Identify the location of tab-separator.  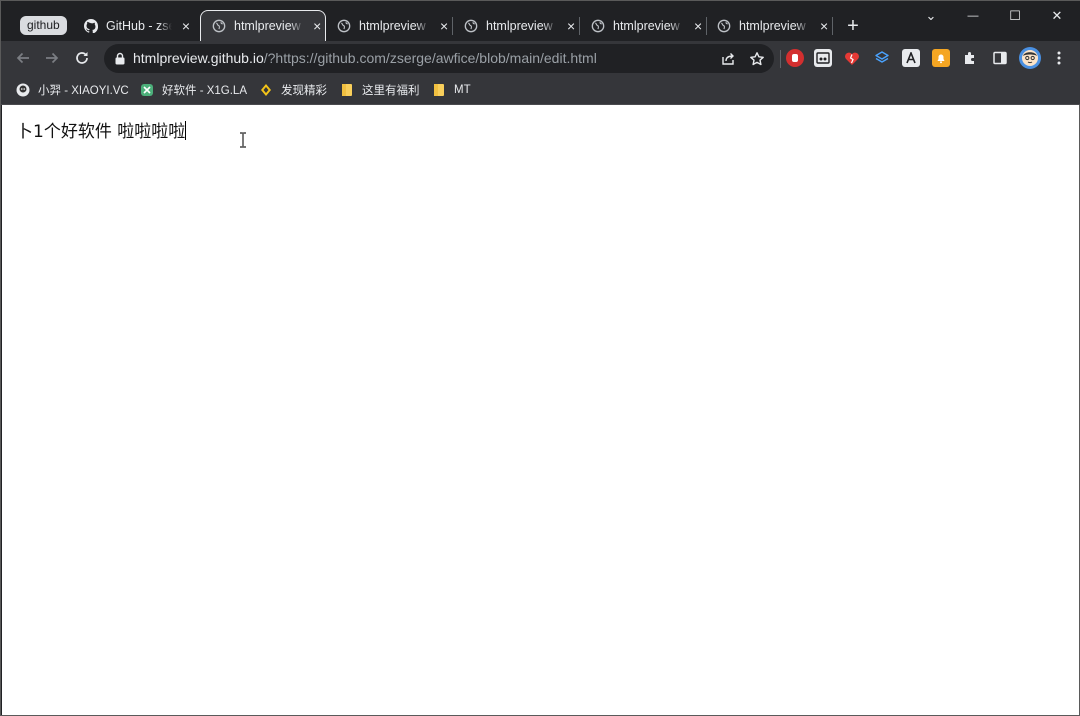
(832, 26).